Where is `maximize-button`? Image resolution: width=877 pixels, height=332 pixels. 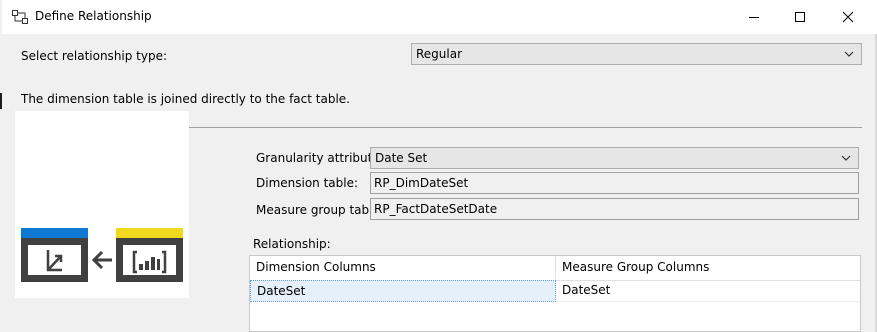
maximize-button is located at coordinates (800, 17).